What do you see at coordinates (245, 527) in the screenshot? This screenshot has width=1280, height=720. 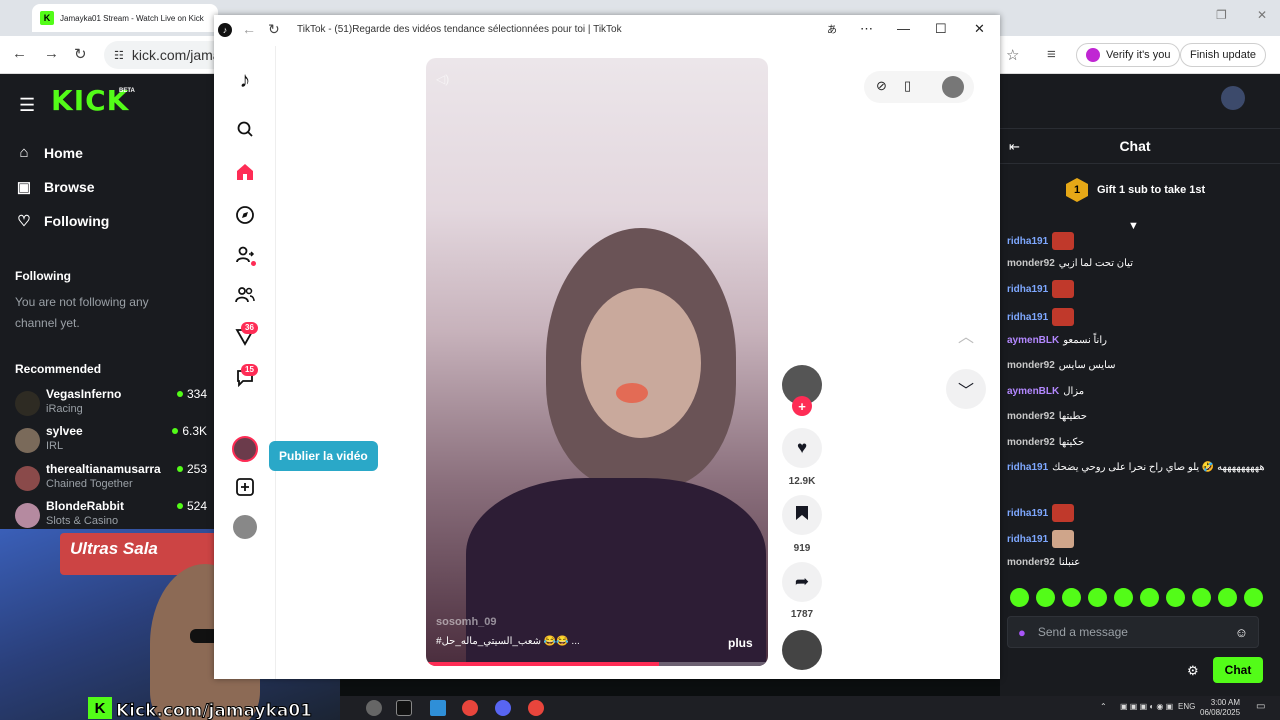 I see `more-avatar` at bounding box center [245, 527].